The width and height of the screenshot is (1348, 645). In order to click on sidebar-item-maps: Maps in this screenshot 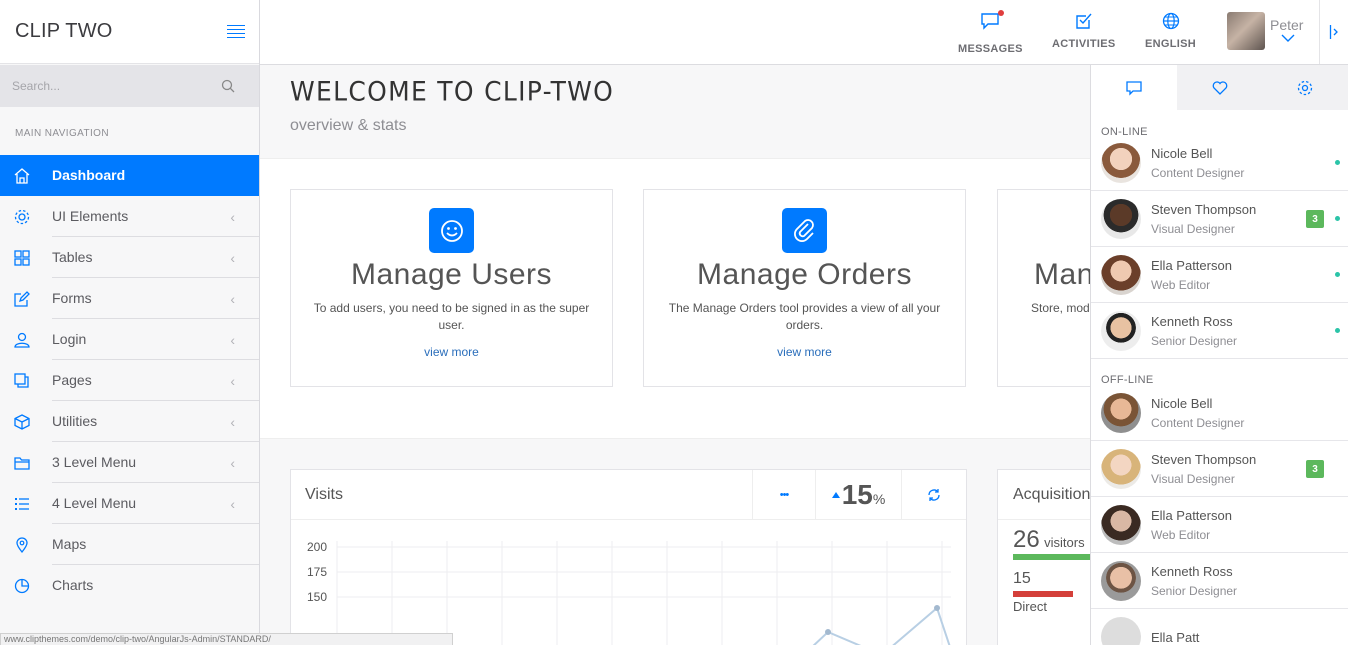, I will do `click(129, 544)`.